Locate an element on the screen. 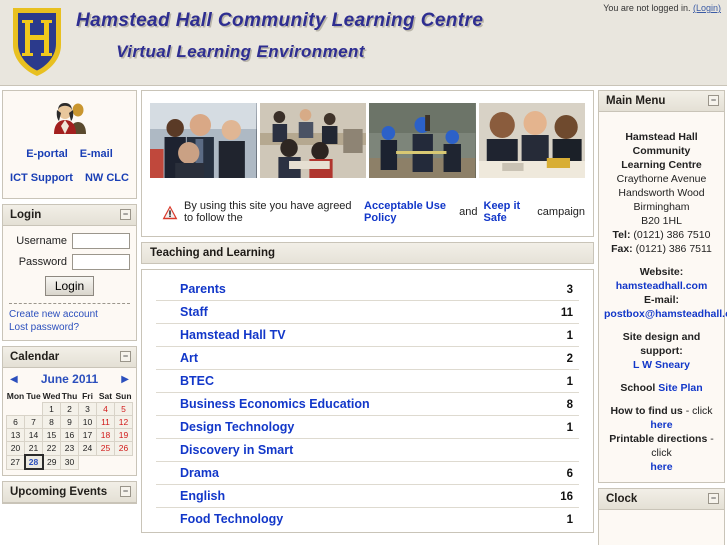 This screenshot has width=727, height=545. create-new-account-link: Create new account is located at coordinates (69, 314).